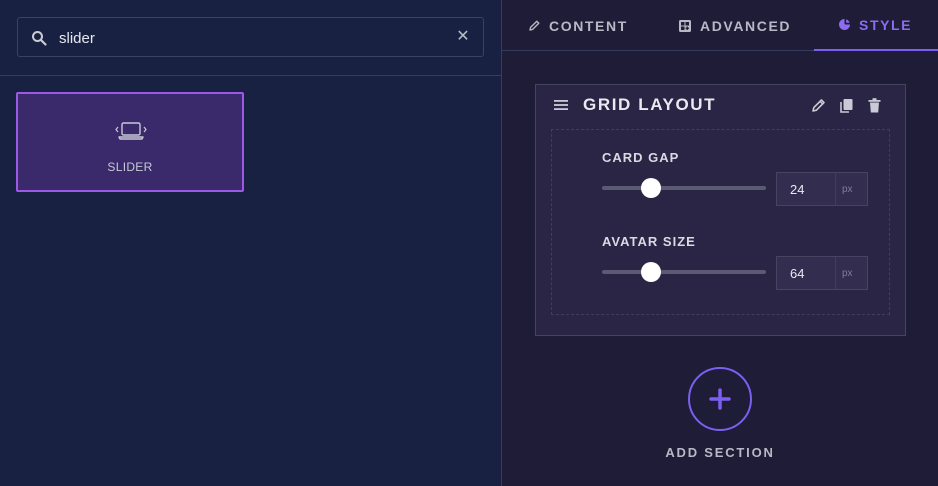 This screenshot has width=938, height=486. Describe the element at coordinates (641, 157) in the screenshot. I see `field-label-card-gap: CARD GAP` at that location.